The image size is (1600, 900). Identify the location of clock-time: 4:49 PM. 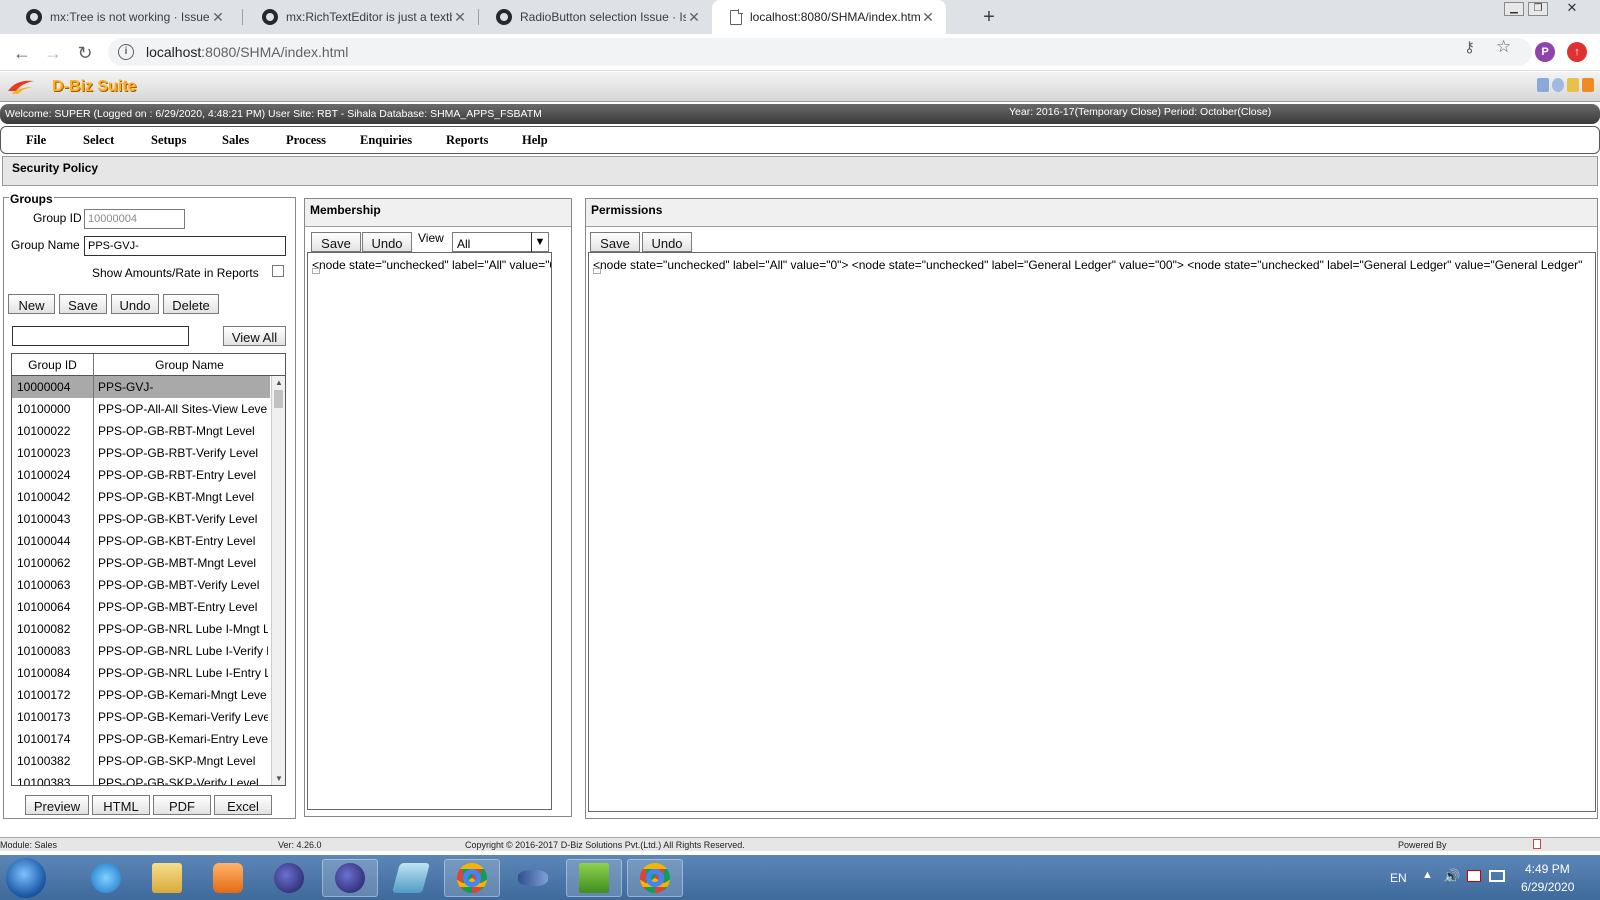
(1547, 869).